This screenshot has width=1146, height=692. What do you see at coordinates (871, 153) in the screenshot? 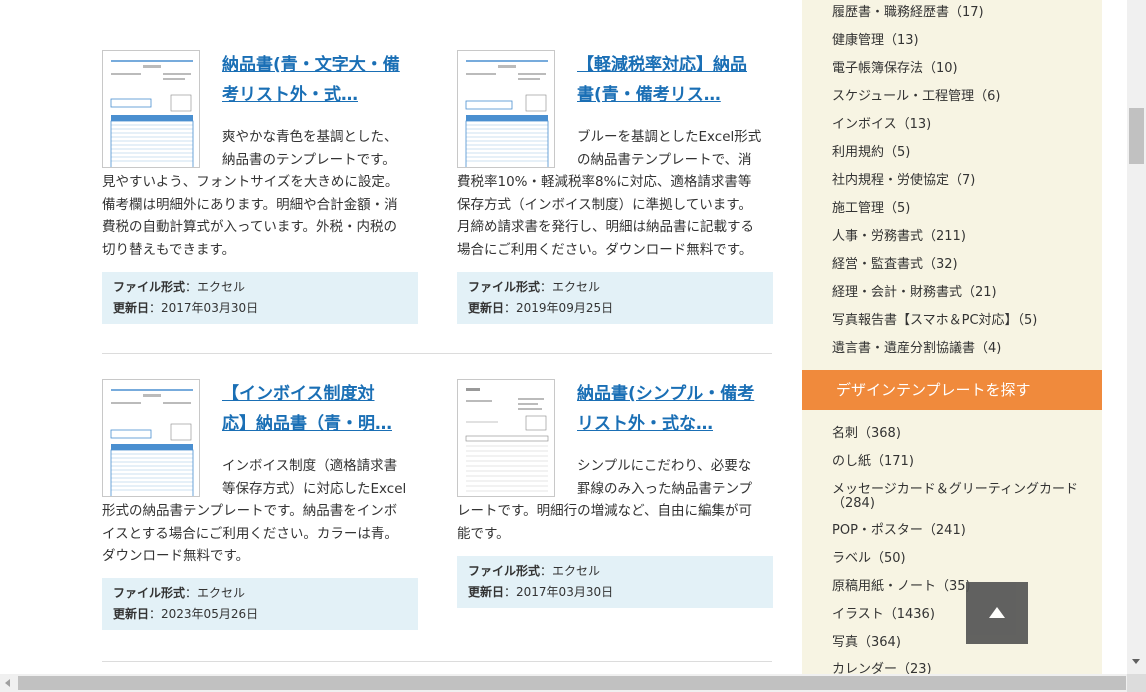
I see `sidebar-category-link: 利用規約（5)` at bounding box center [871, 153].